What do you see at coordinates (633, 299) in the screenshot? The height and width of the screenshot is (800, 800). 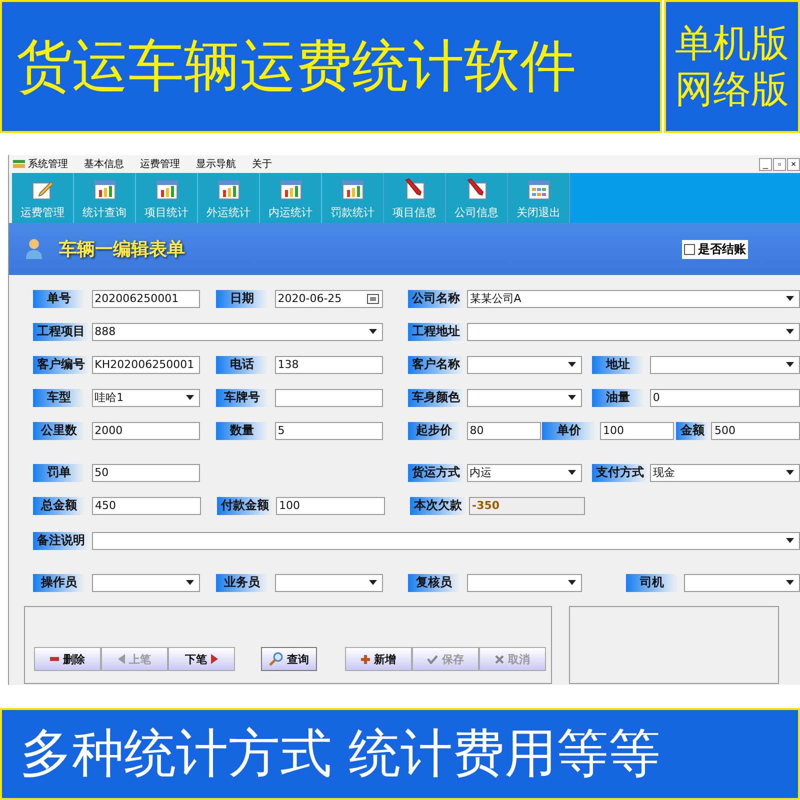 I see `dropdown-field: 某某公司A` at bounding box center [633, 299].